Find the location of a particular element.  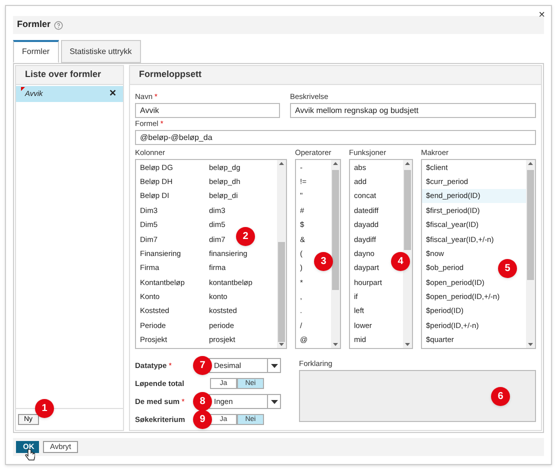

remove-button: ✕ is located at coordinates (113, 94).